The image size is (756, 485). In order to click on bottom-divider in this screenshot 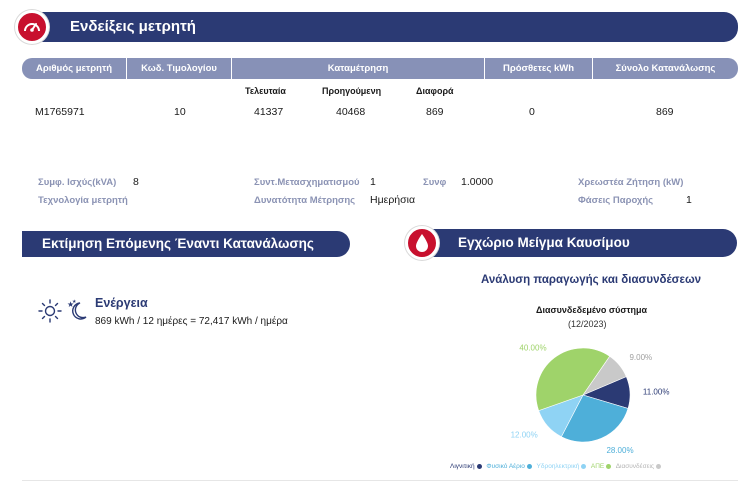, I will do `click(380, 480)`.